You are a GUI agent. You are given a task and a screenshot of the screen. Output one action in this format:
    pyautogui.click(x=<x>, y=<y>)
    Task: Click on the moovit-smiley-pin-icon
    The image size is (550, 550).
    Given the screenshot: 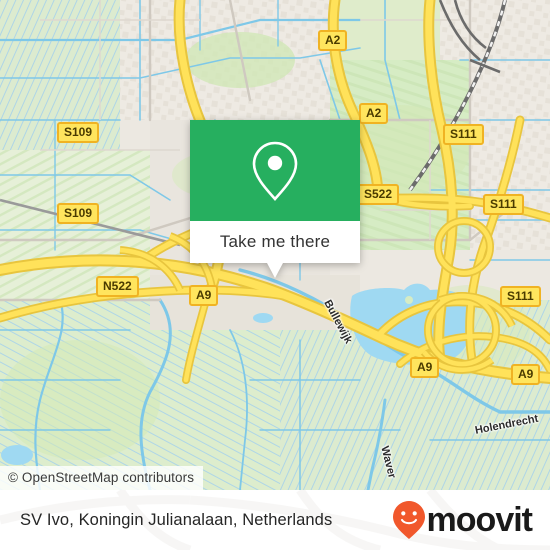 What is the action you would take?
    pyautogui.click(x=408, y=520)
    